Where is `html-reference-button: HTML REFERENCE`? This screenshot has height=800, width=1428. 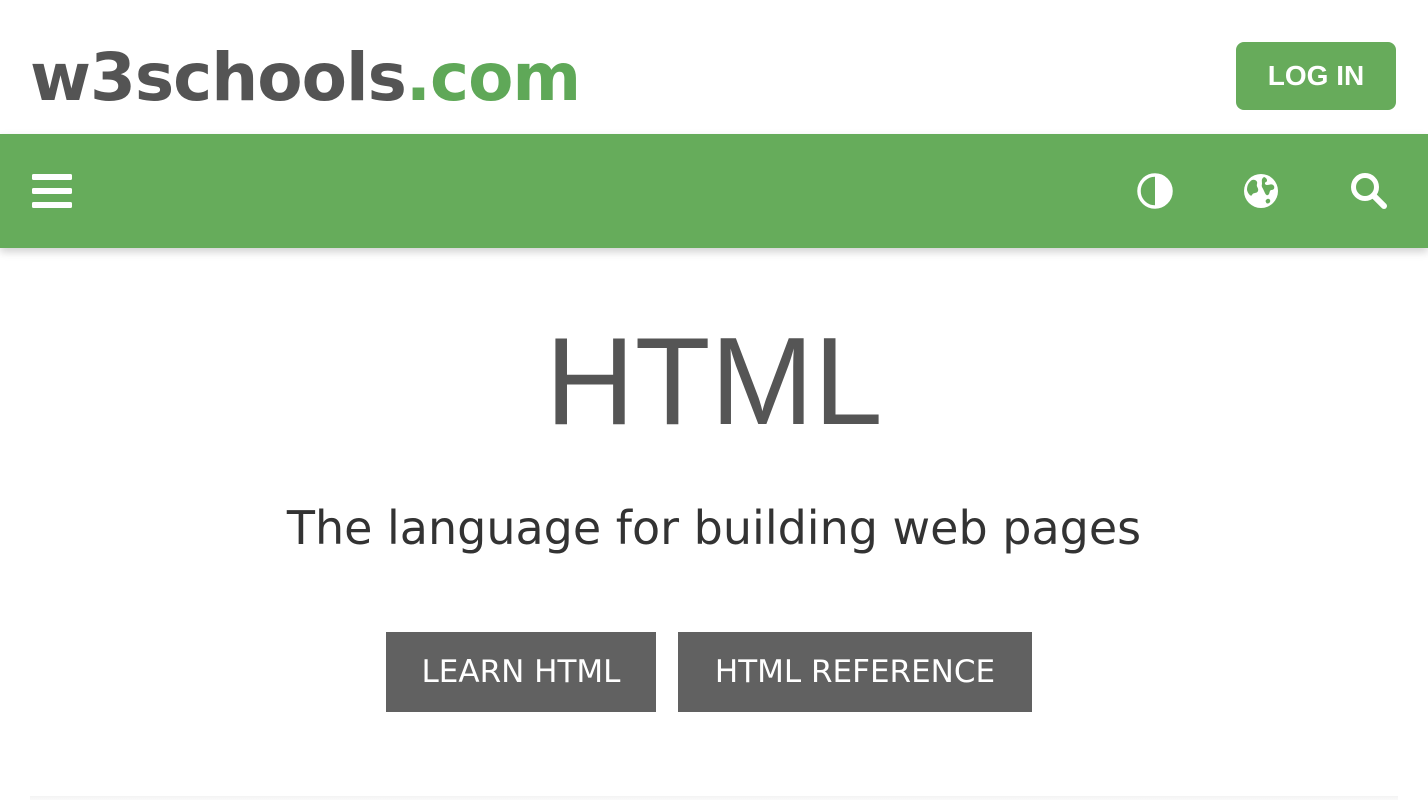 html-reference-button: HTML REFERENCE is located at coordinates (855, 672).